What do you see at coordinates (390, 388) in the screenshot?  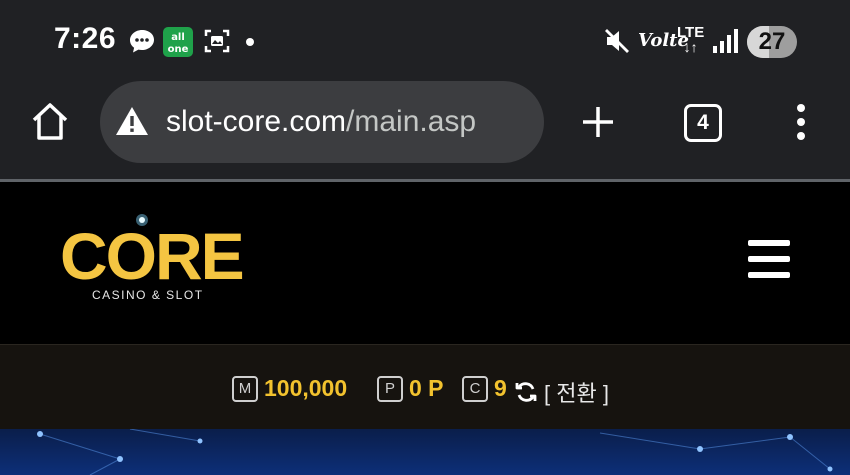 I see `points-badge: P` at bounding box center [390, 388].